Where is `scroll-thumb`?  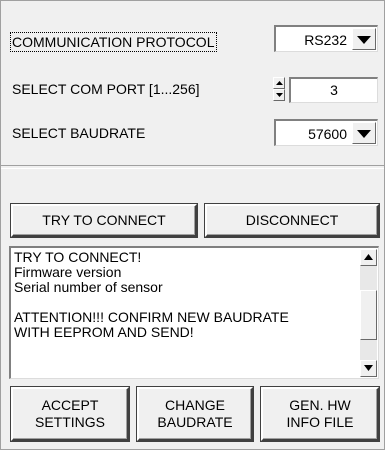 scroll-thumb is located at coordinates (368, 315).